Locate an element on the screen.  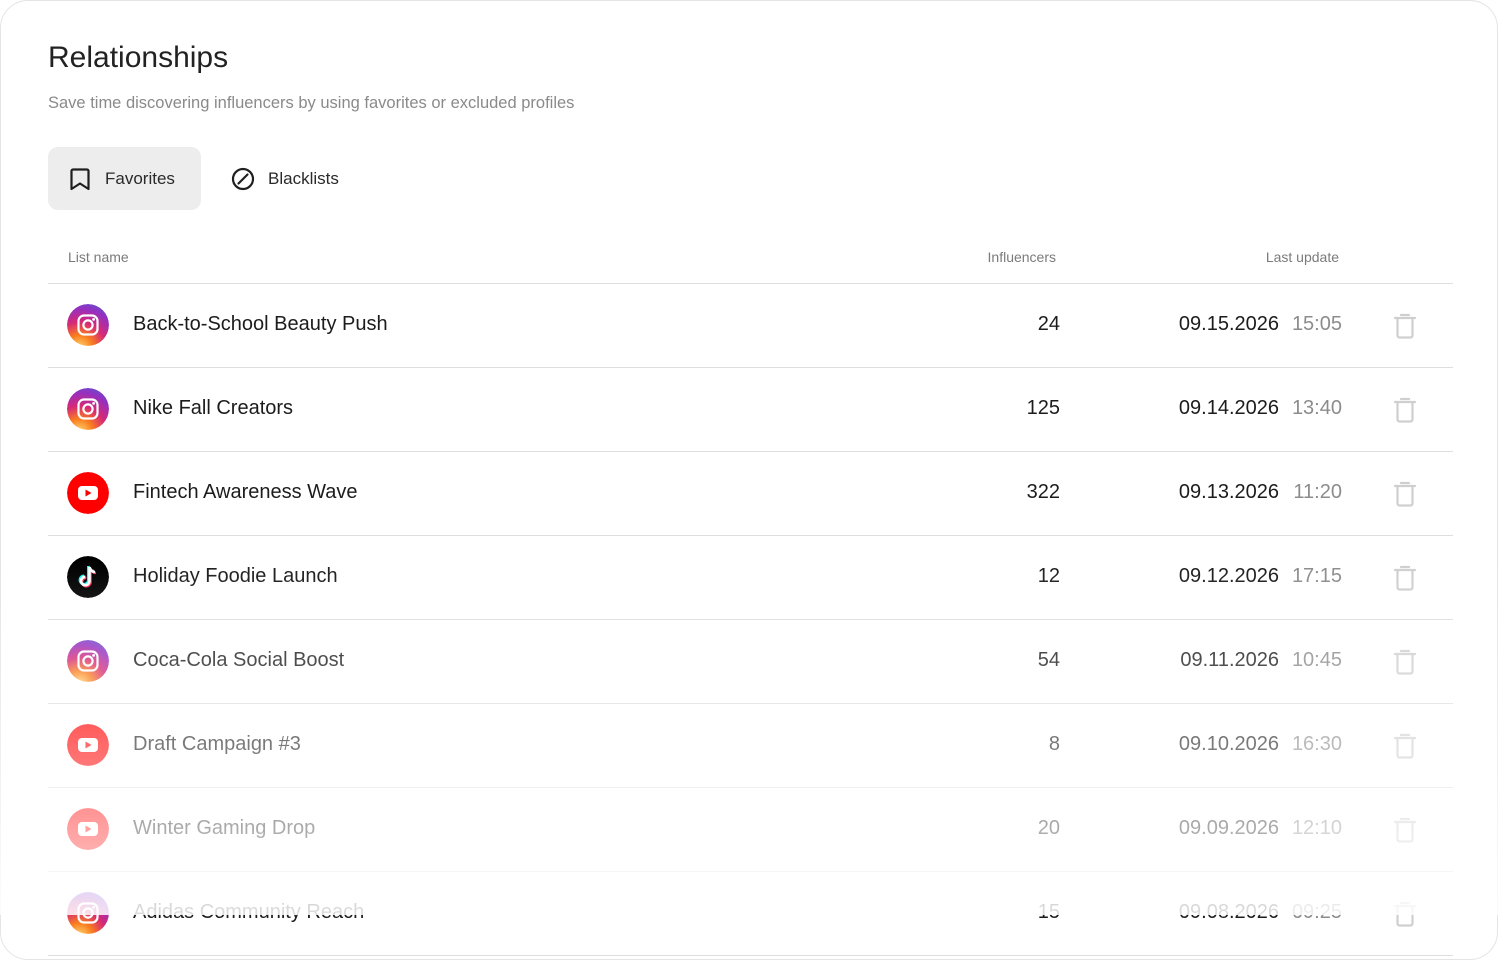
last-update-time: 12:10 is located at coordinates (1316, 828).